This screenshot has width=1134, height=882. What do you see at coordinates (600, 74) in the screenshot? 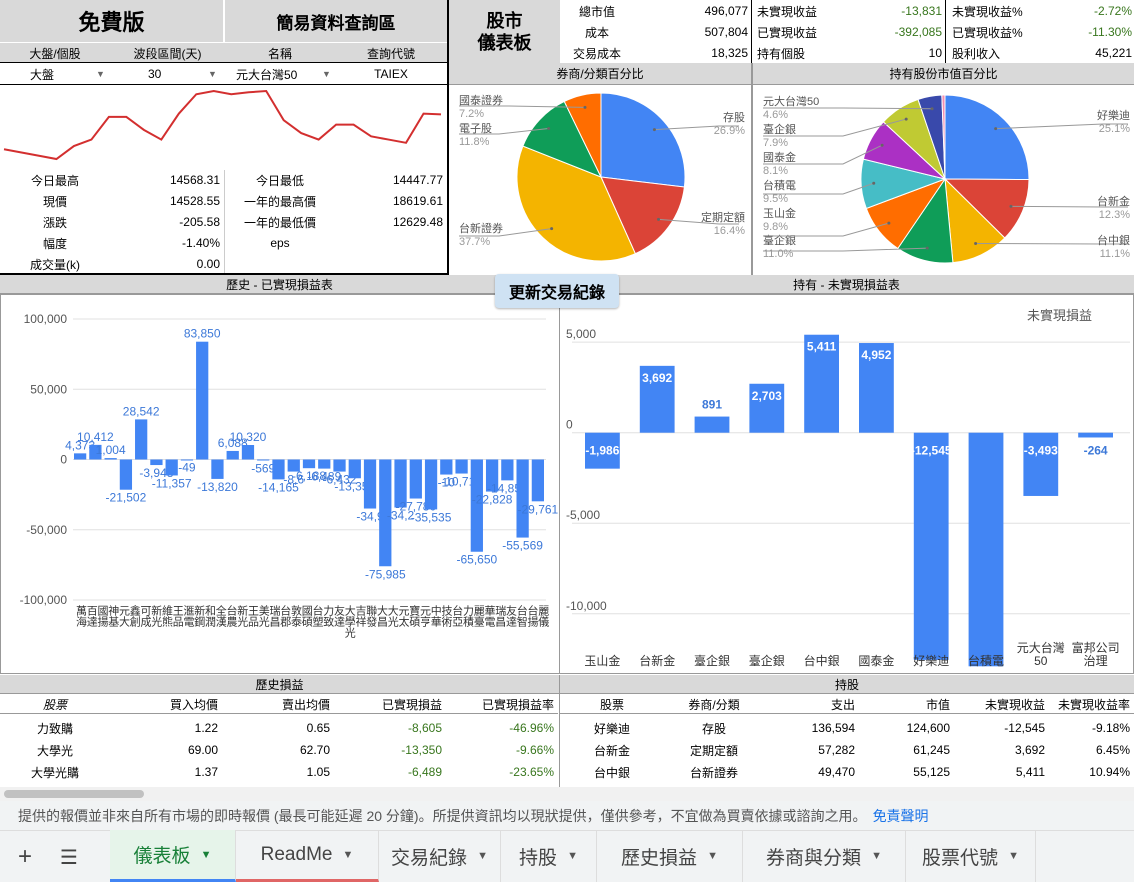
I see `pie-broker-title: 券商/分類百分比` at bounding box center [600, 74].